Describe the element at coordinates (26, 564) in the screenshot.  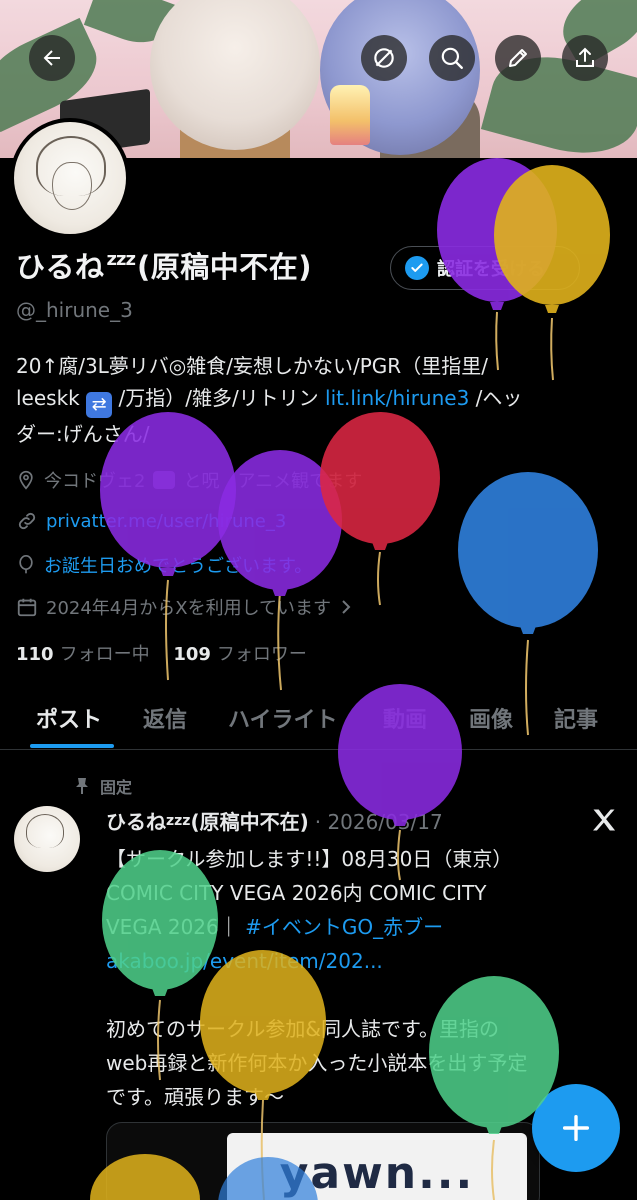
I see `balloon-icon` at that location.